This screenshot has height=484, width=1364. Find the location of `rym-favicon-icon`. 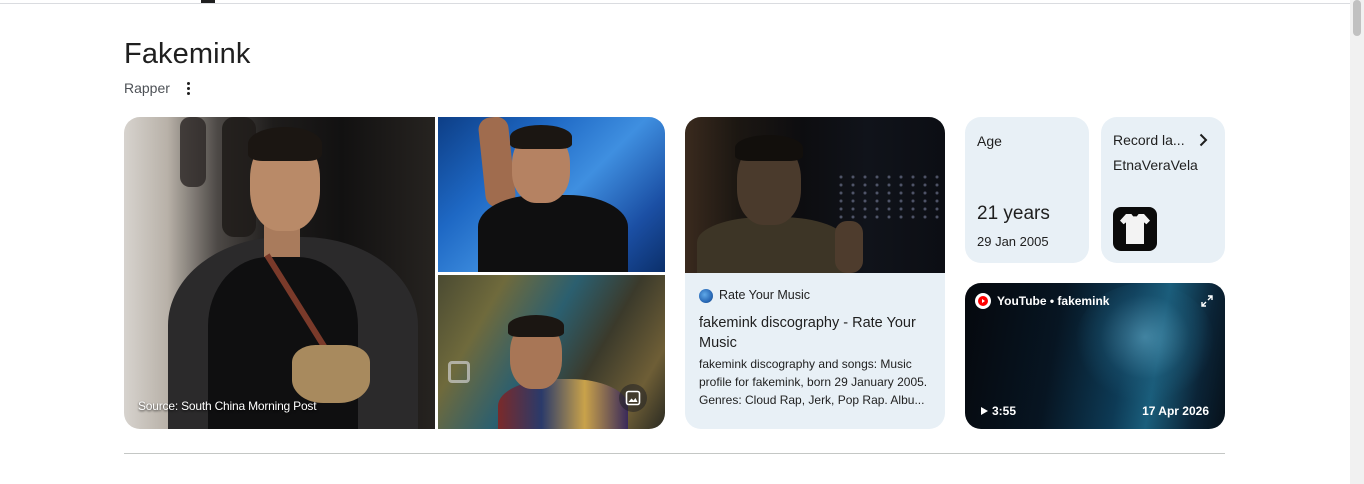

rym-favicon-icon is located at coordinates (706, 296).